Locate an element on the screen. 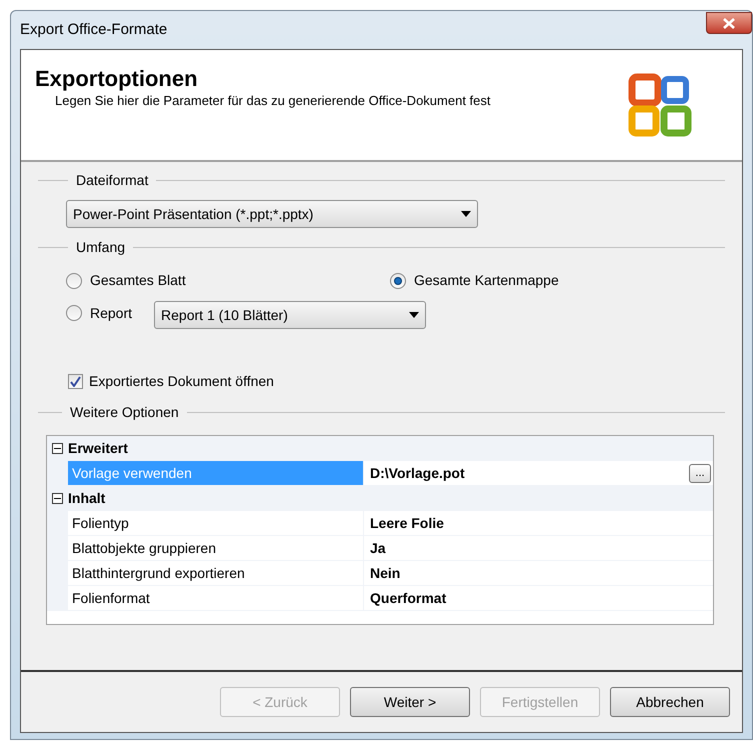 This screenshot has height=745, width=753. property-name: Folienformat is located at coordinates (215, 598).